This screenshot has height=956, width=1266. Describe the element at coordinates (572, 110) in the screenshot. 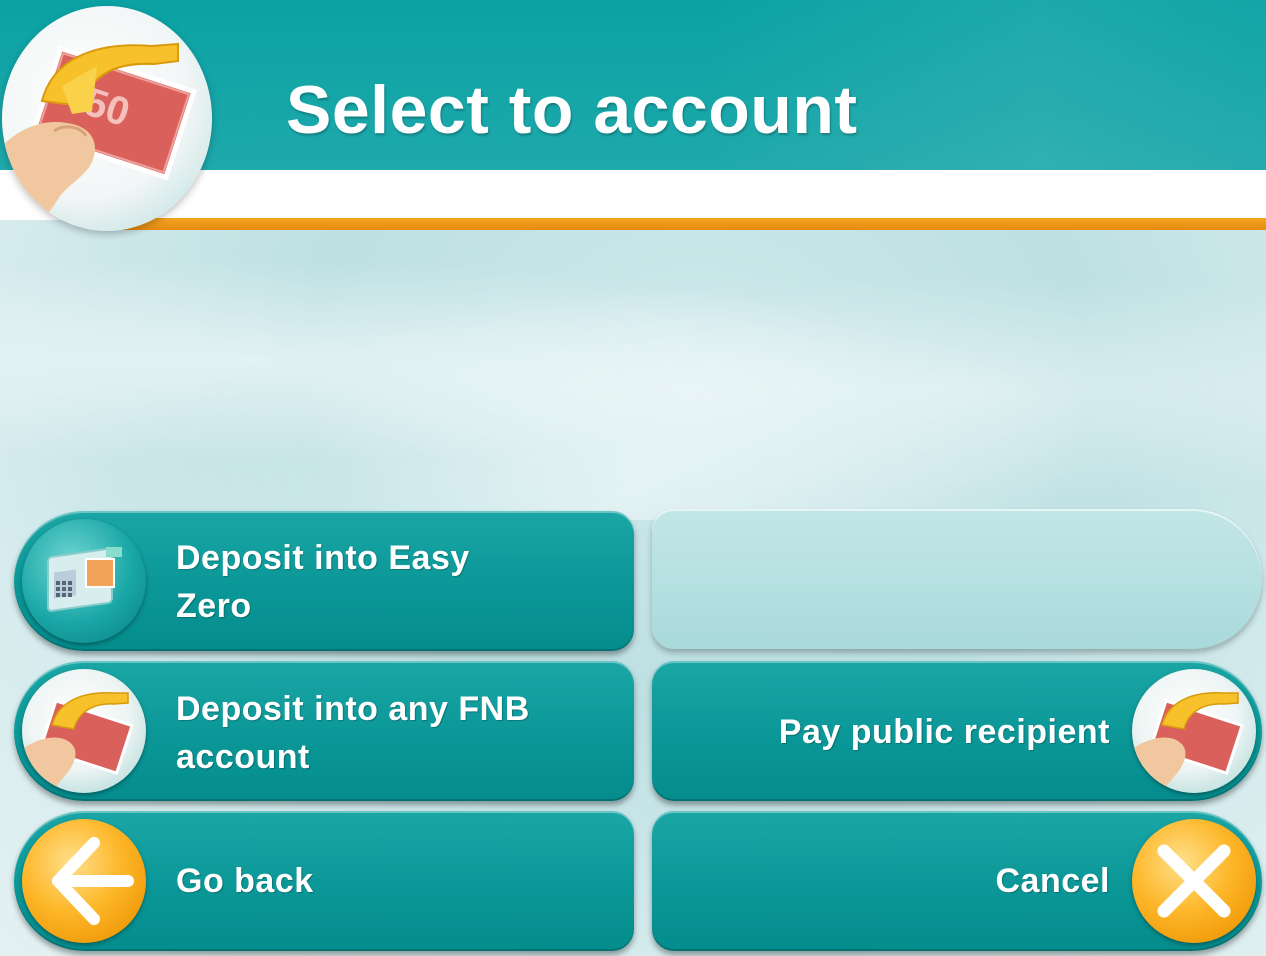

I see `page-title: Select to account` at that location.